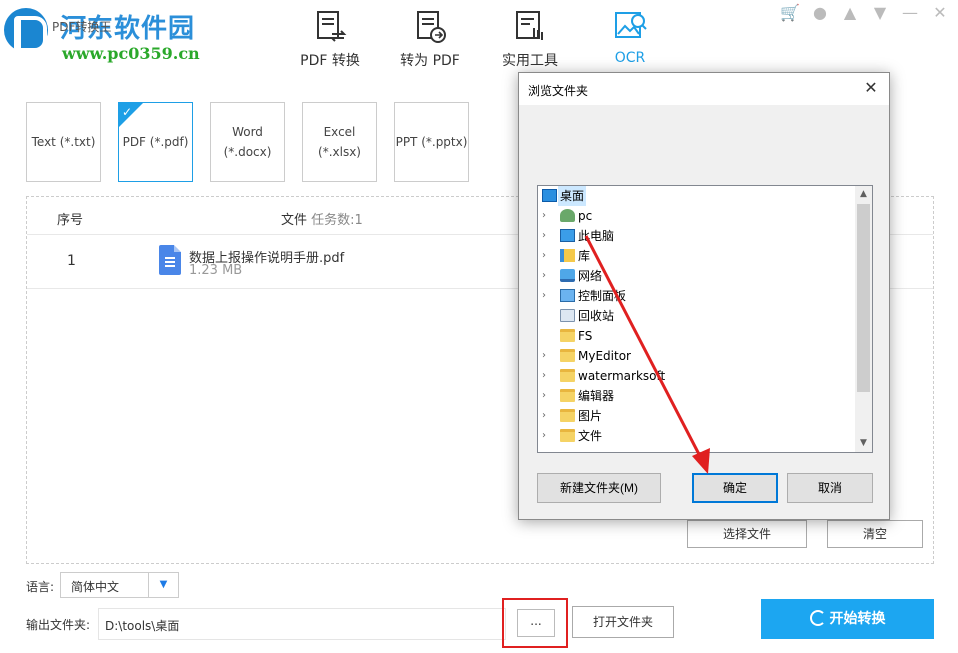 The width and height of the screenshot is (958, 653). I want to click on tree-item-label: 此电脑, so click(596, 236).